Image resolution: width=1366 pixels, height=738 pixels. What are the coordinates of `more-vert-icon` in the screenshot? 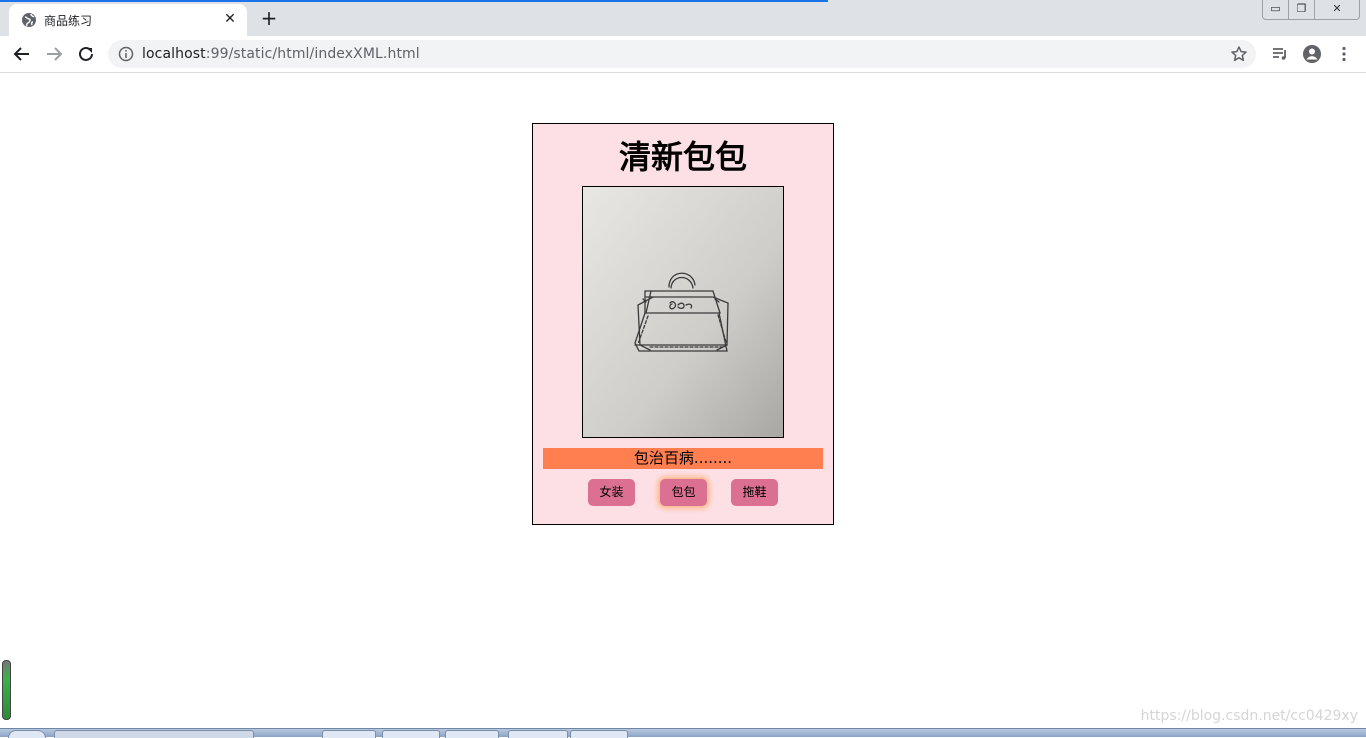 It's located at (1344, 54).